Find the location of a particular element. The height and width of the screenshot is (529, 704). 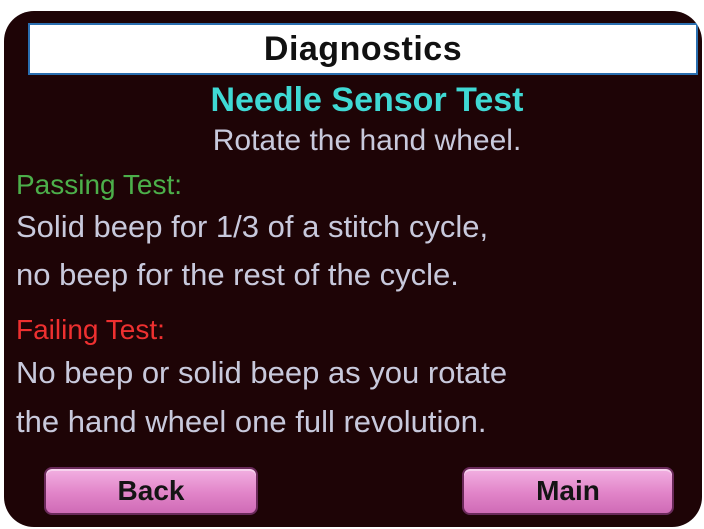

page-title: Diagnostics is located at coordinates (363, 48).